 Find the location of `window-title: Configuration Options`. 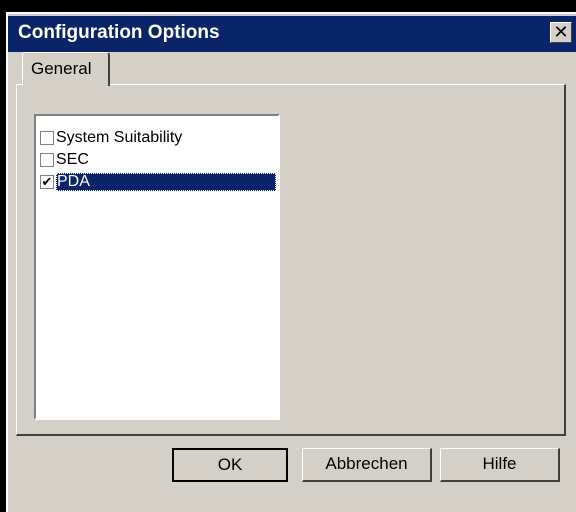

window-title: Configuration Options is located at coordinates (119, 32).